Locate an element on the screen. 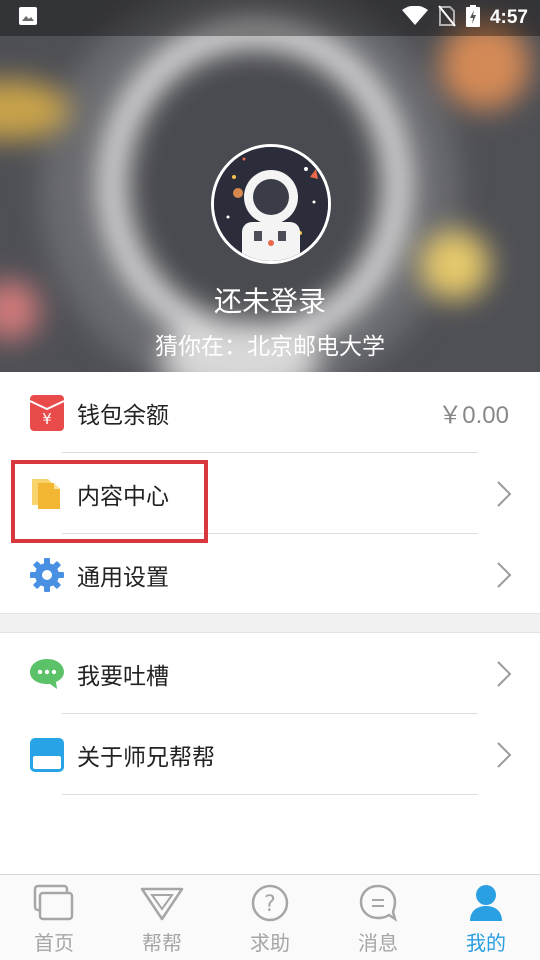 This screenshot has height=960, width=540. feedback-label: 我要吐槽 is located at coordinates (123, 676).